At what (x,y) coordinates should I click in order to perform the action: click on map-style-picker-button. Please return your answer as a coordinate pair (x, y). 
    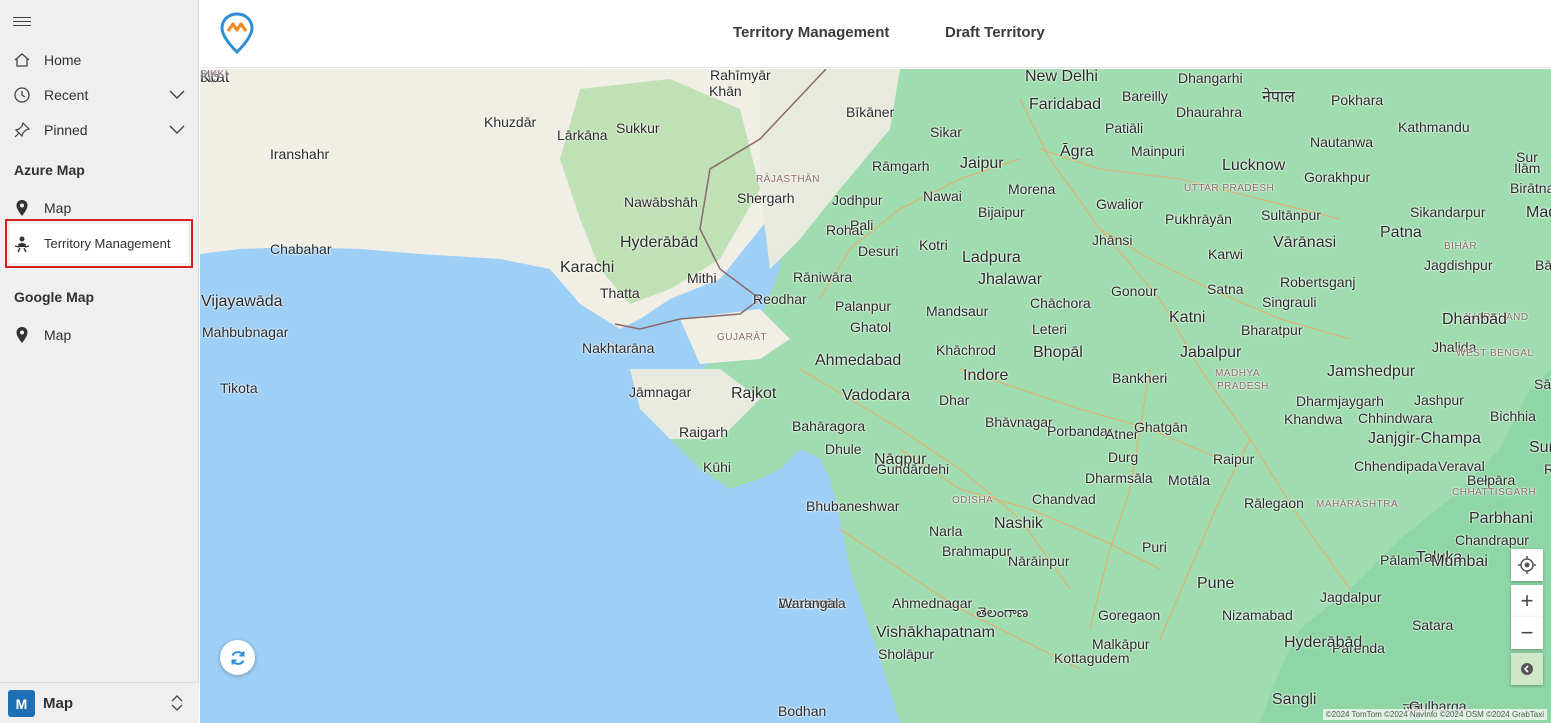
    Looking at the image, I should click on (1527, 669).